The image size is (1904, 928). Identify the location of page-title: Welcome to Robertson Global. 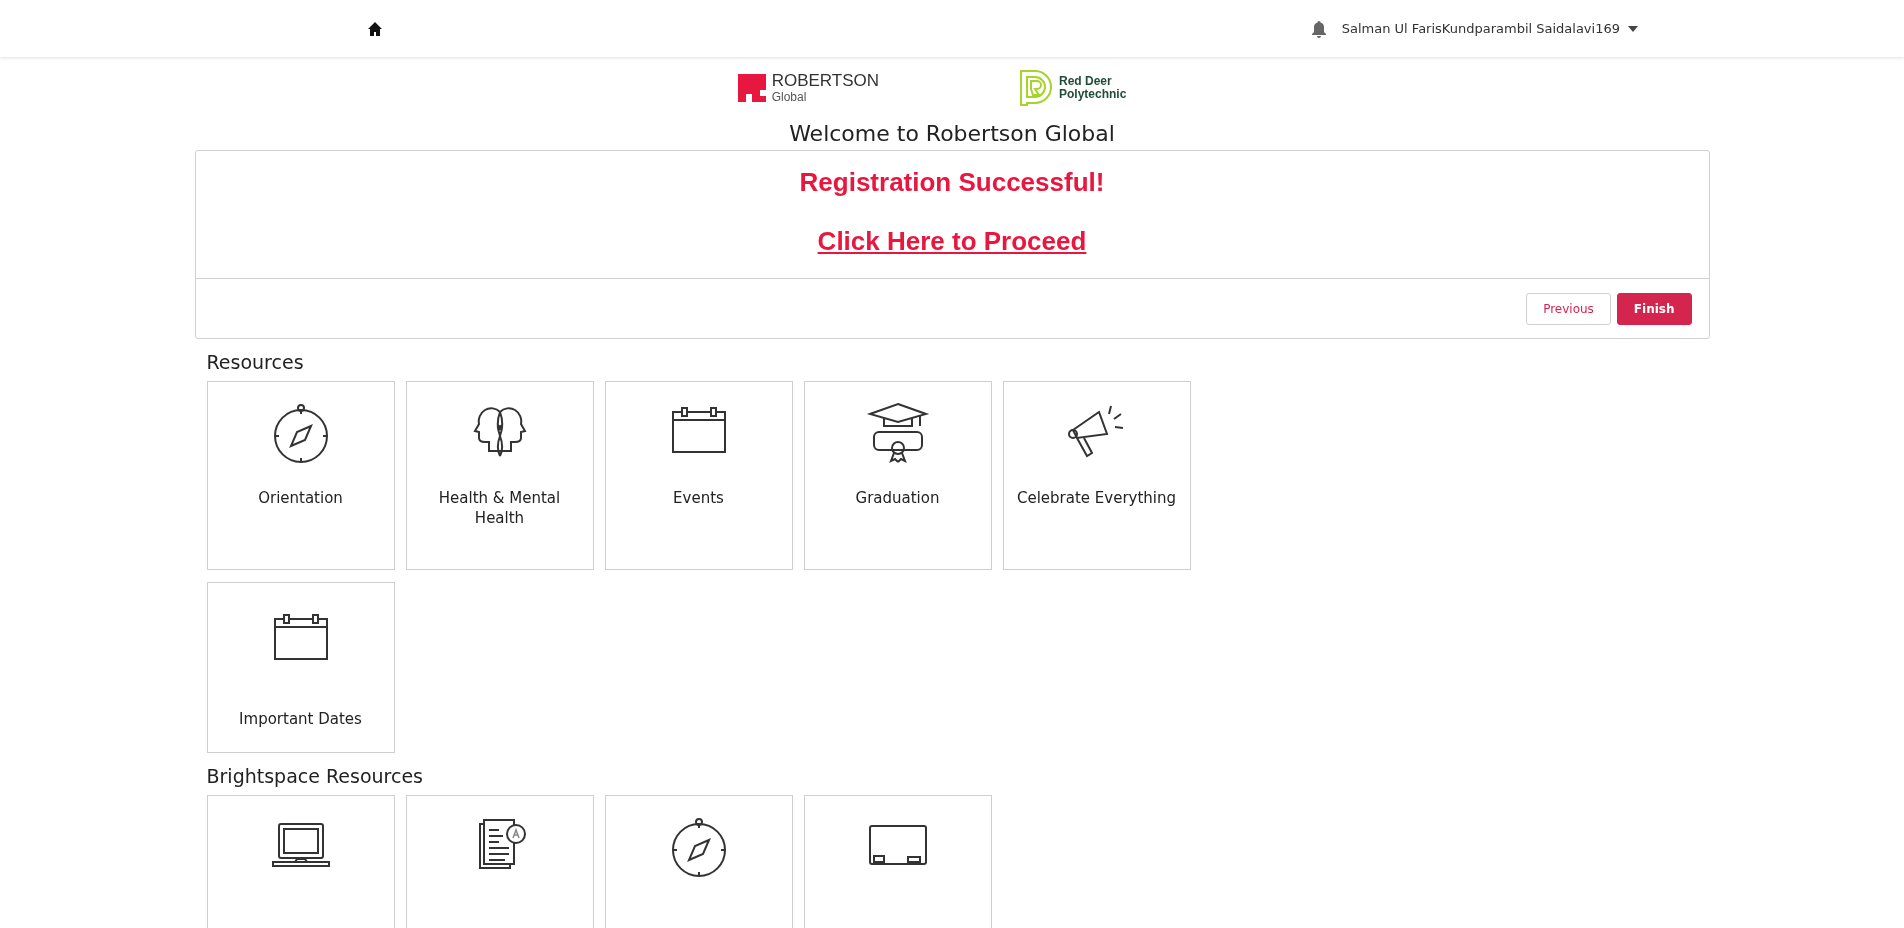
(952, 133).